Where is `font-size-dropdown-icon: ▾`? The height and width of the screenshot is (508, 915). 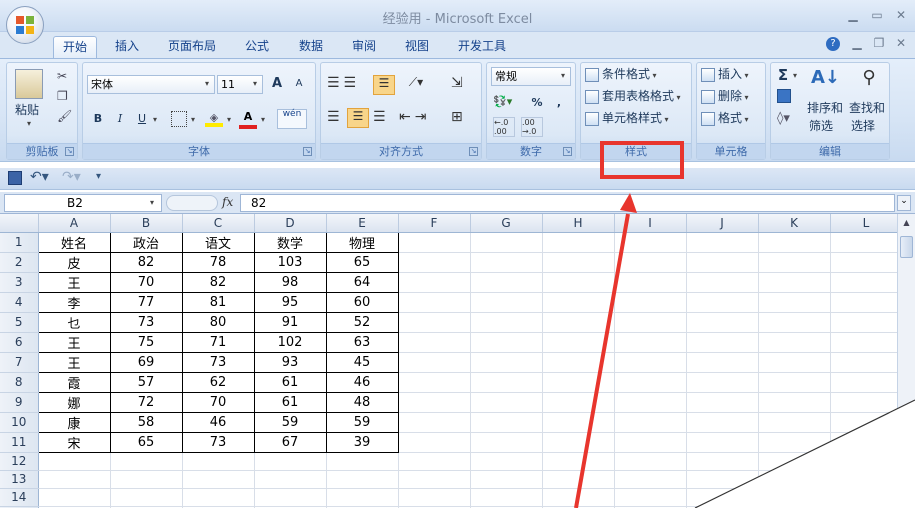
font-size-dropdown-icon: ▾ is located at coordinates (255, 83).